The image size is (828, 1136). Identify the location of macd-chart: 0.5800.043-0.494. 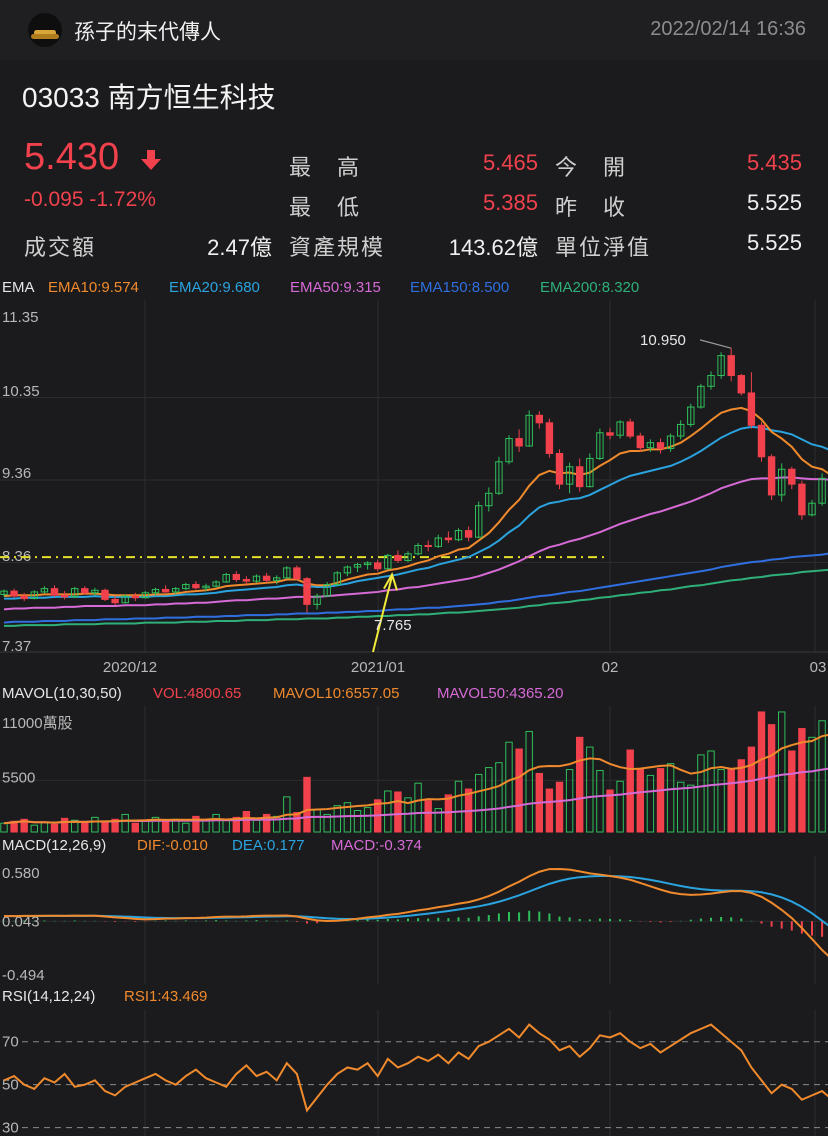
(414, 920).